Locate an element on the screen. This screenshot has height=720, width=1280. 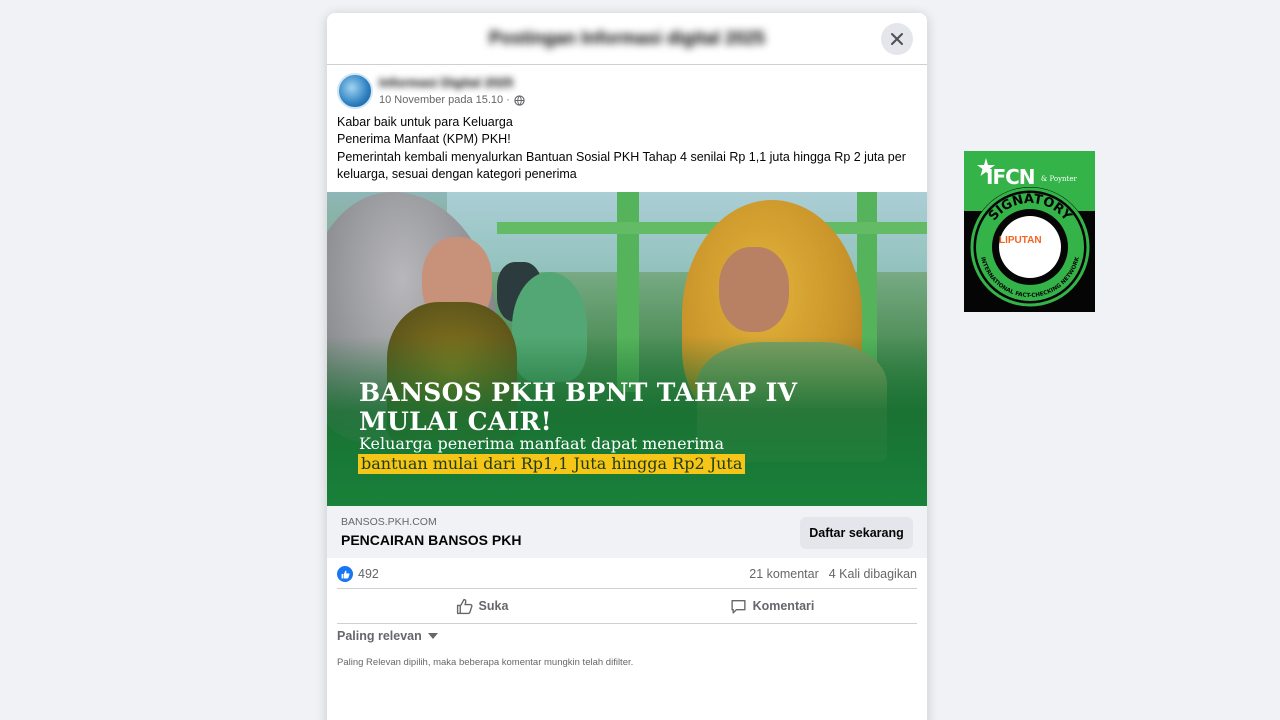
comment-sort-dropdown: Paling relevan is located at coordinates (387, 636).